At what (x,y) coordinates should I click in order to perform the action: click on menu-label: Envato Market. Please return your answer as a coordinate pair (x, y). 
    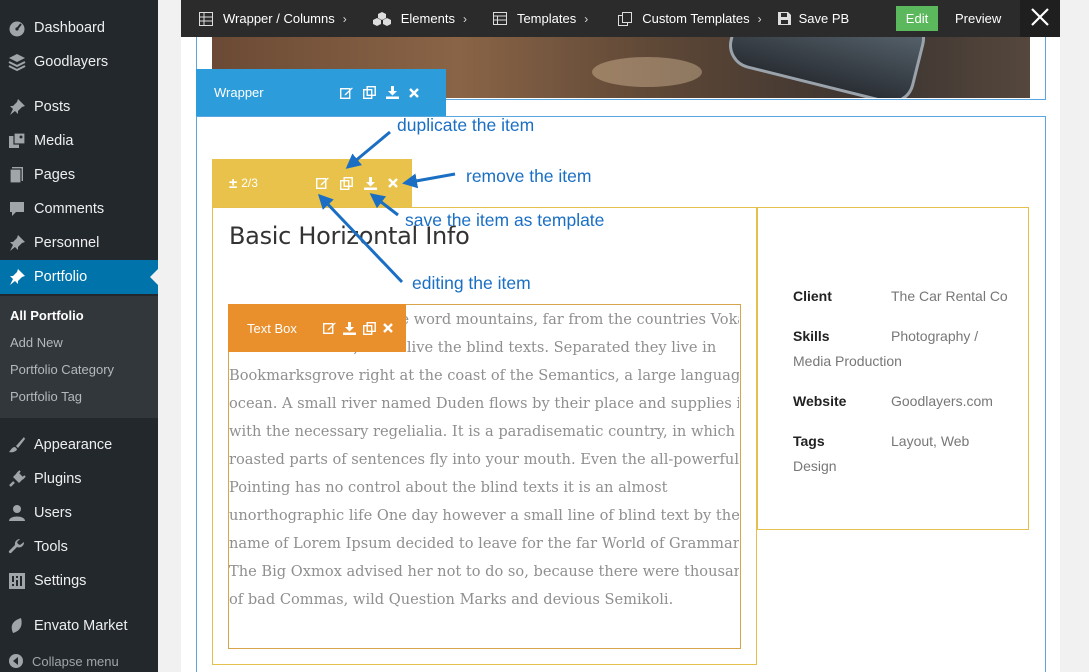
    Looking at the image, I should click on (81, 626).